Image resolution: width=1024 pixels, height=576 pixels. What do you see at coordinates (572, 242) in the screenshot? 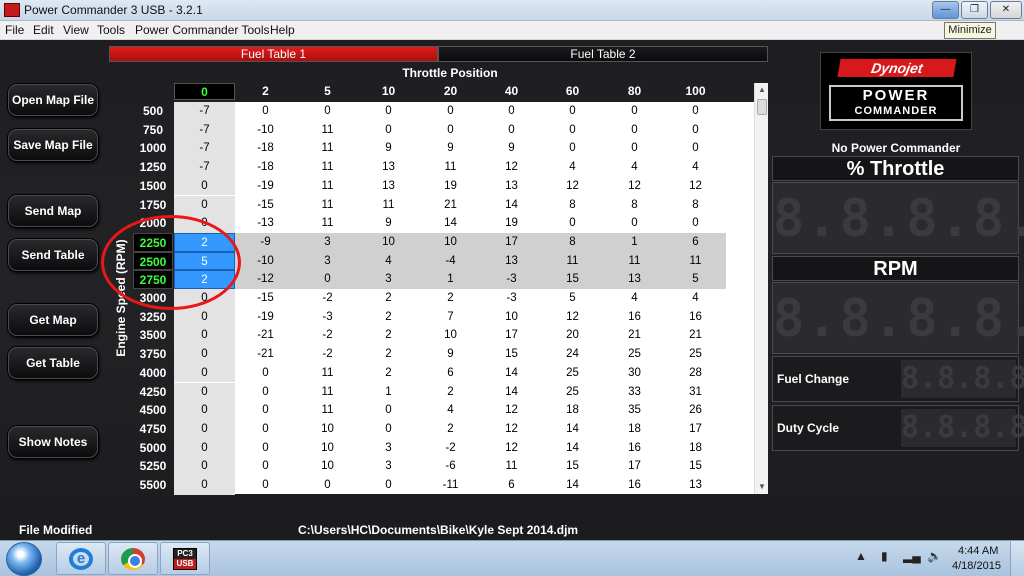
I see `table-cell: 8` at bounding box center [572, 242].